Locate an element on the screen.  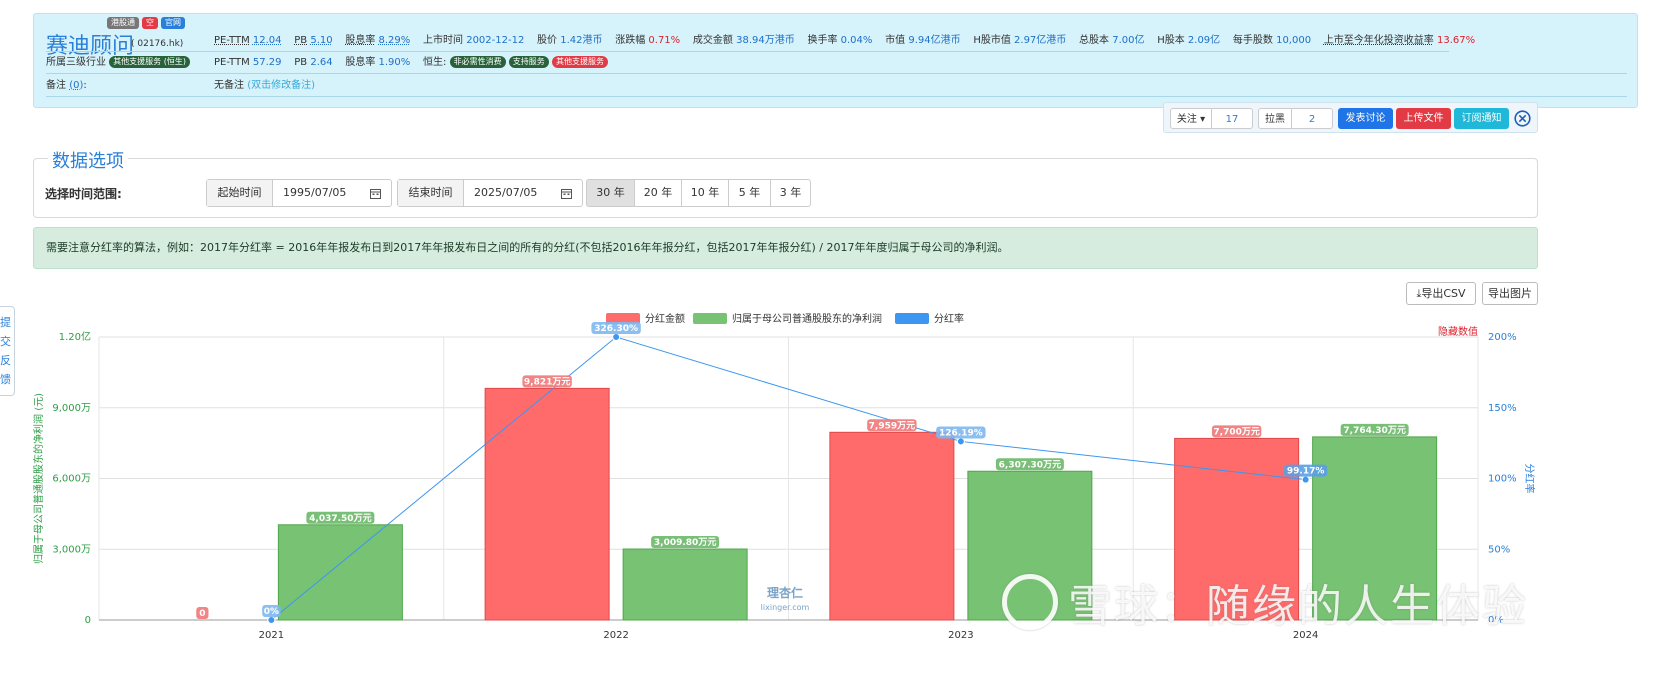
ratio-value-label: 326.30% is located at coordinates (616, 329).